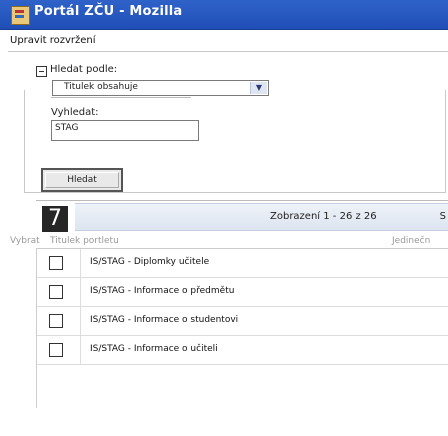 This screenshot has height=436, width=448. What do you see at coordinates (224, 15) in the screenshot?
I see `window-titlebar: Portál ZČU - Mozilla` at bounding box center [224, 15].